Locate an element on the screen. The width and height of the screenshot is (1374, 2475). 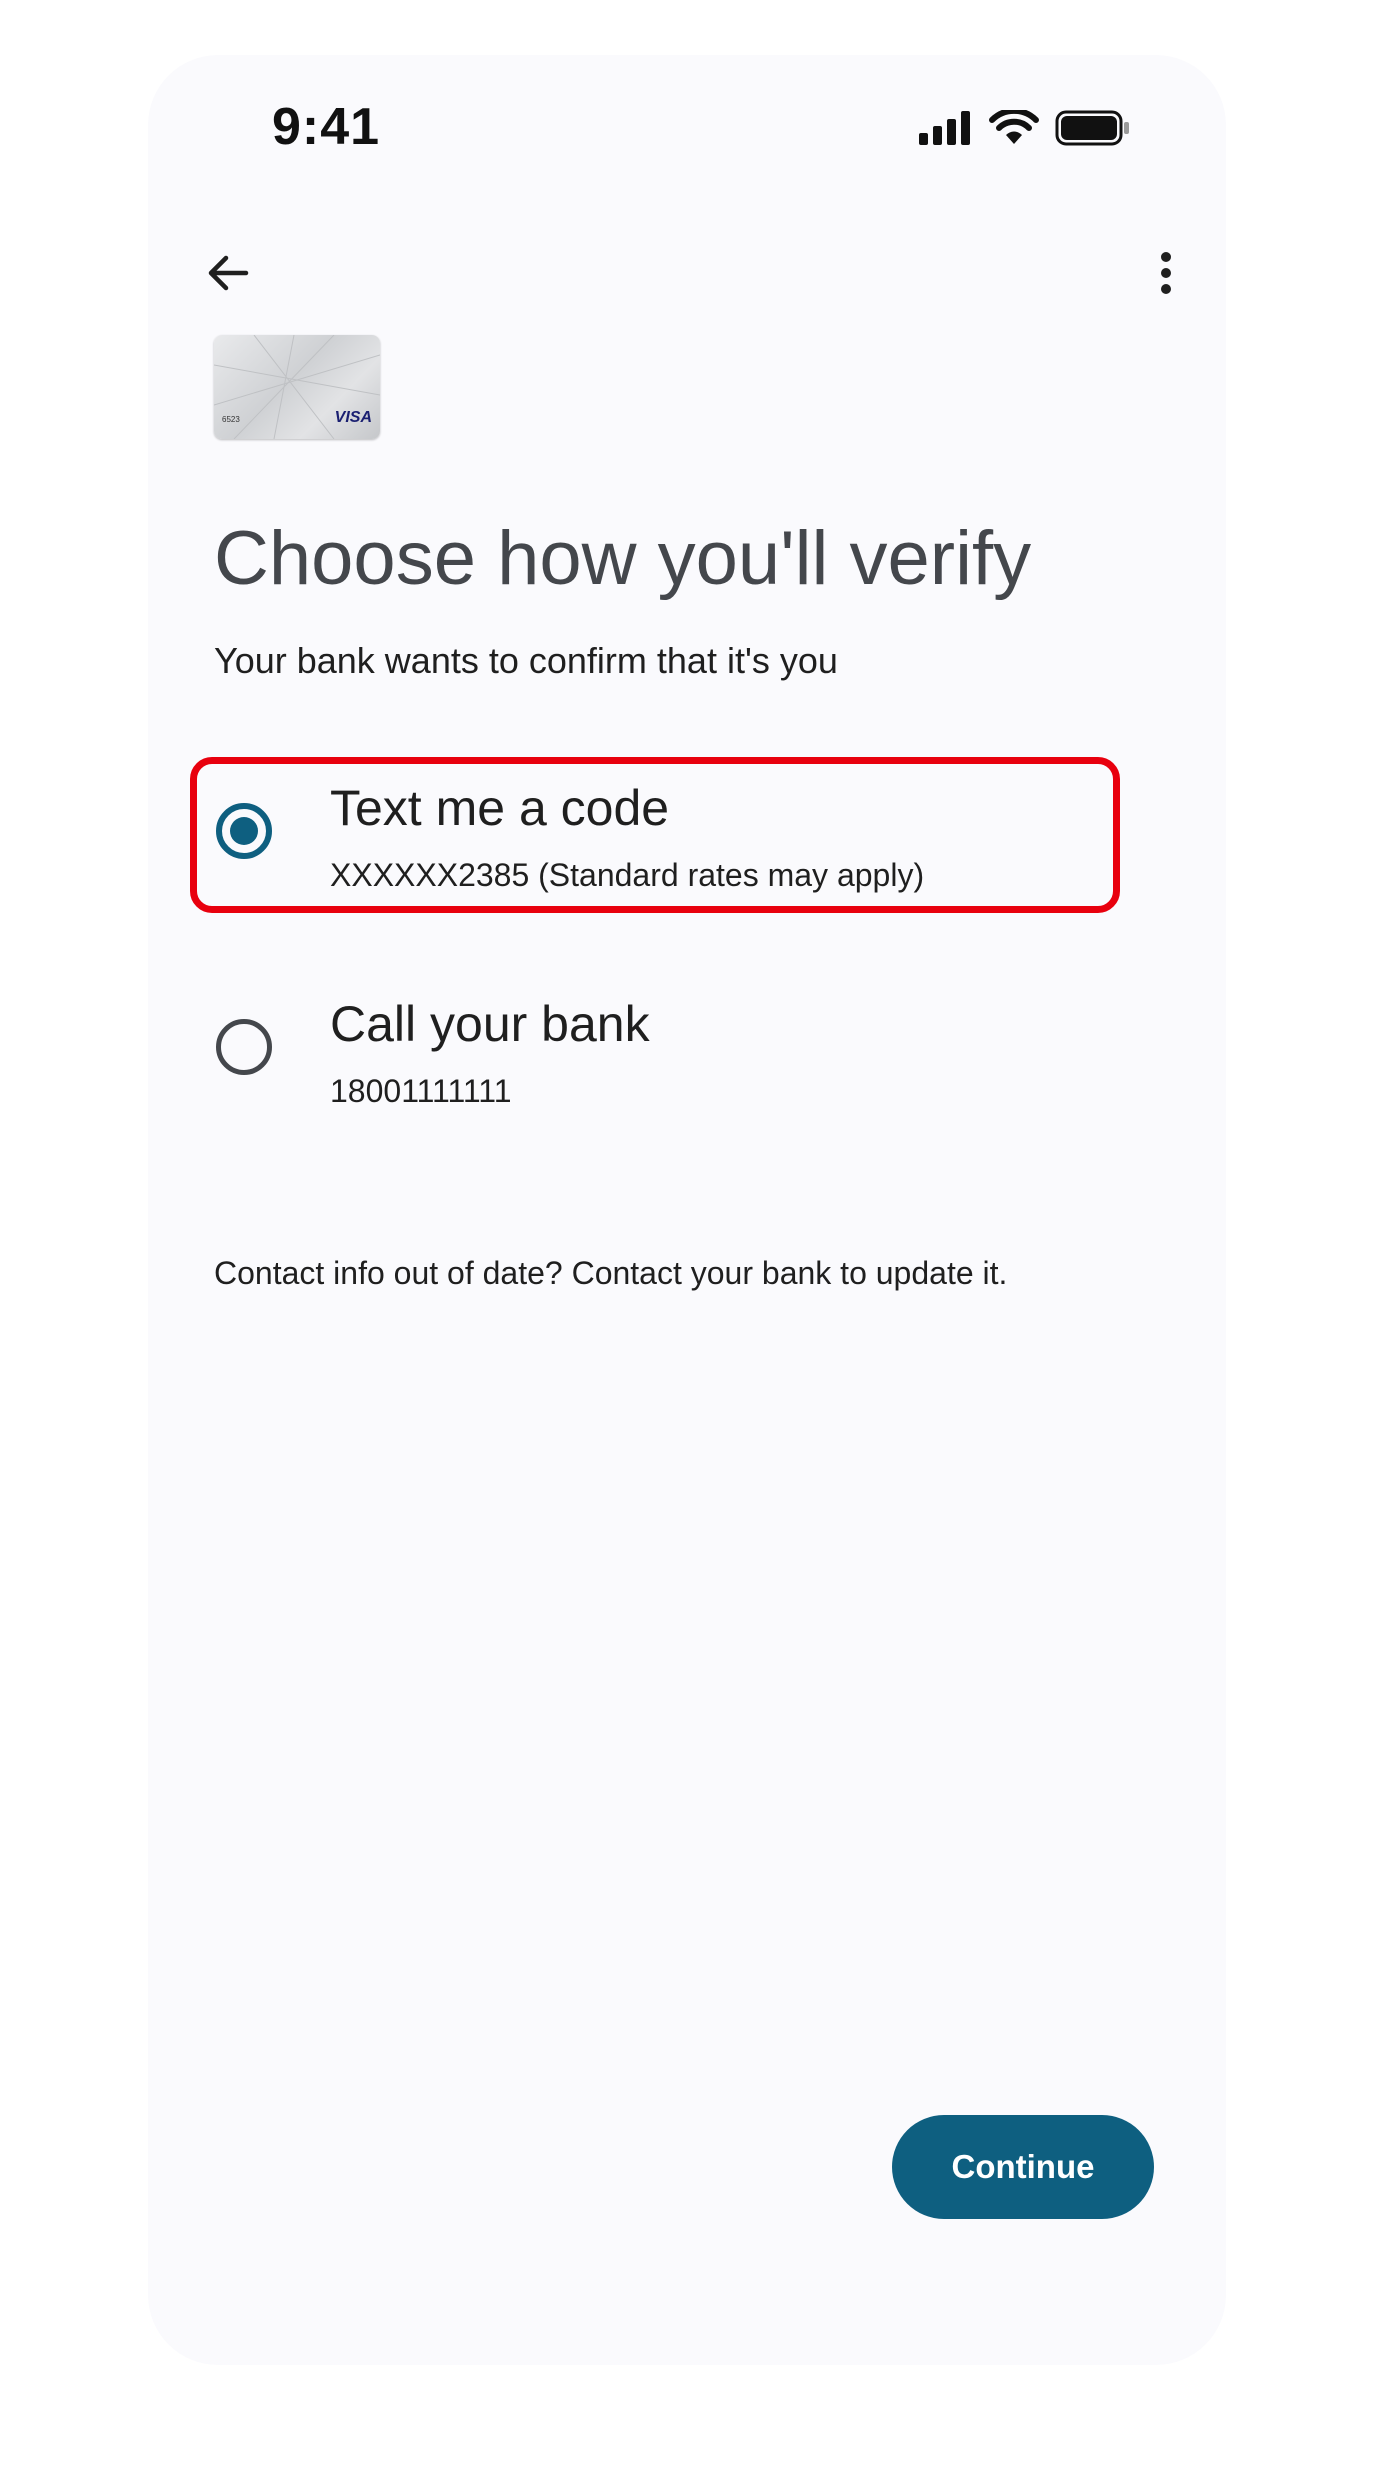
battery-icon is located at coordinates (1093, 130).